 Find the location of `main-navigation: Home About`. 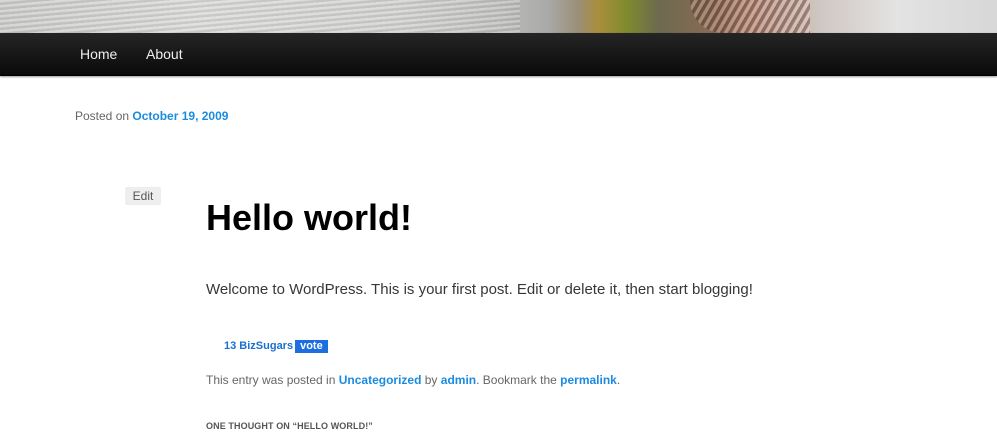

main-navigation: Home About is located at coordinates (498, 54).